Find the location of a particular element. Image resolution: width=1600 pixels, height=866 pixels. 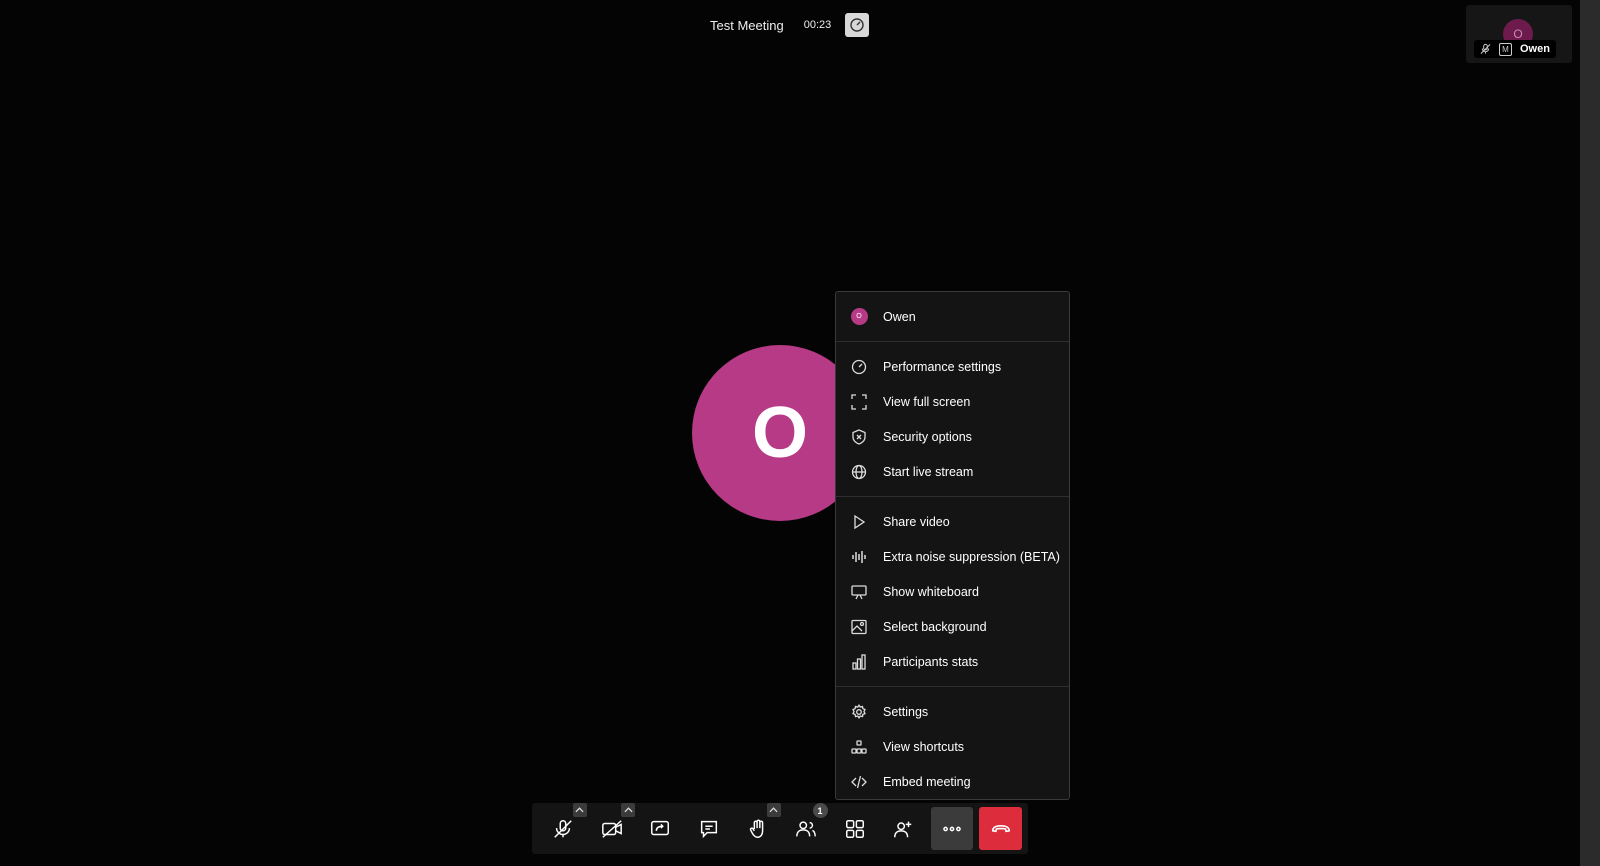

chat-button is located at coordinates (709, 828).